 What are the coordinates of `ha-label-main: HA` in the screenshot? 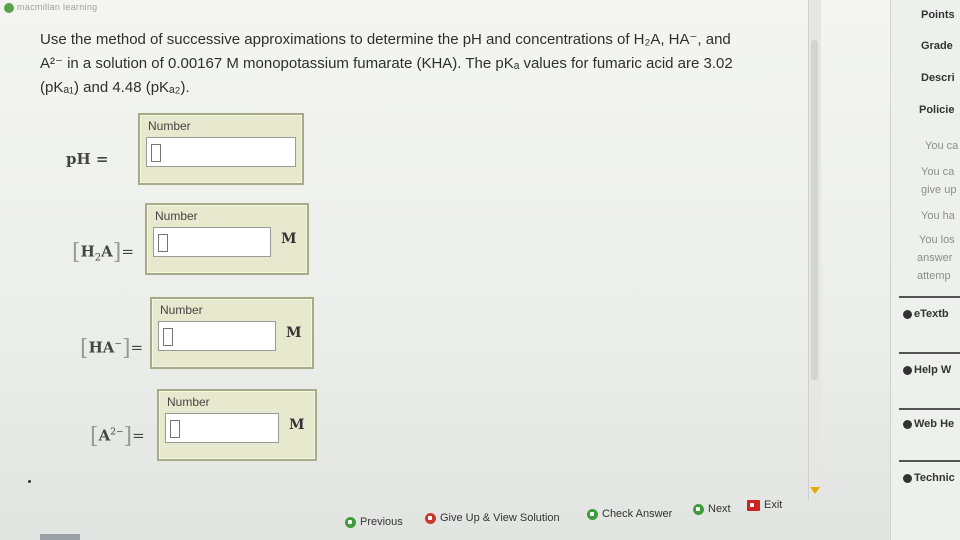 It's located at (101, 347).